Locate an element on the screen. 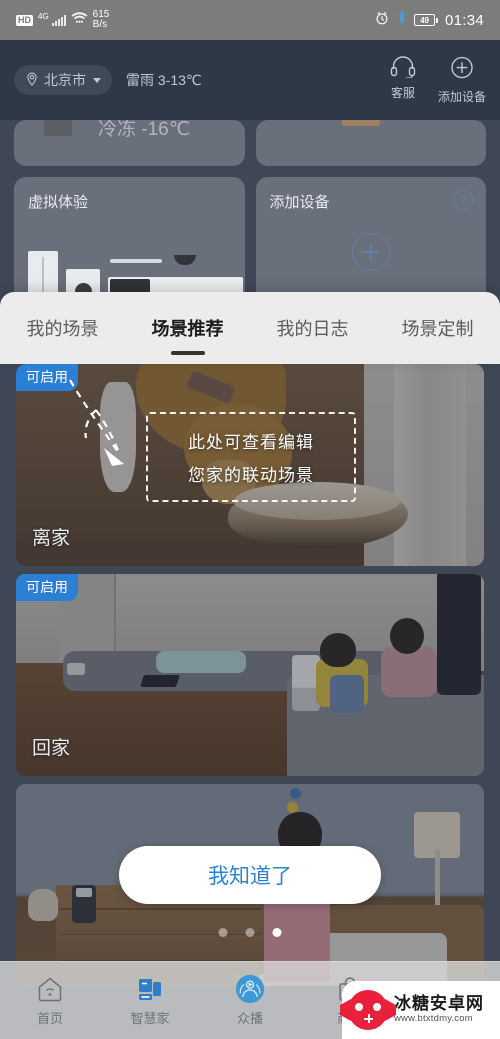 The image size is (500, 1039). tab-label: 场景定制 is located at coordinates (437, 329).